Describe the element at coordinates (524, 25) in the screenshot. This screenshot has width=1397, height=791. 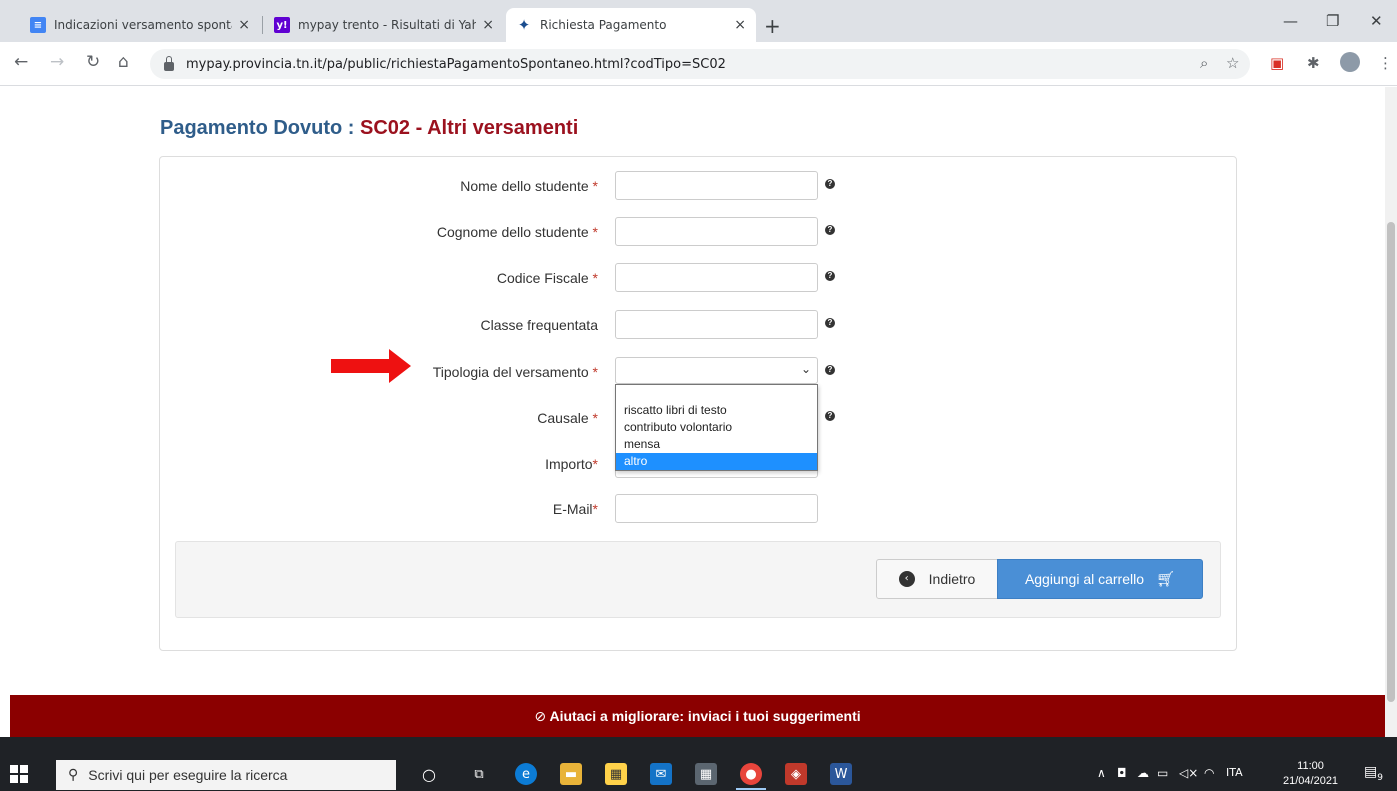
I see `mypay-icon: ✦` at that location.